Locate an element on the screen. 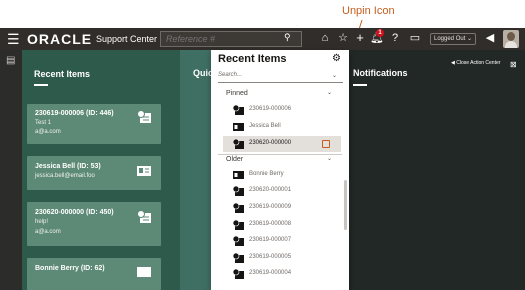  list-item: 230619-000009 is located at coordinates (282, 208).